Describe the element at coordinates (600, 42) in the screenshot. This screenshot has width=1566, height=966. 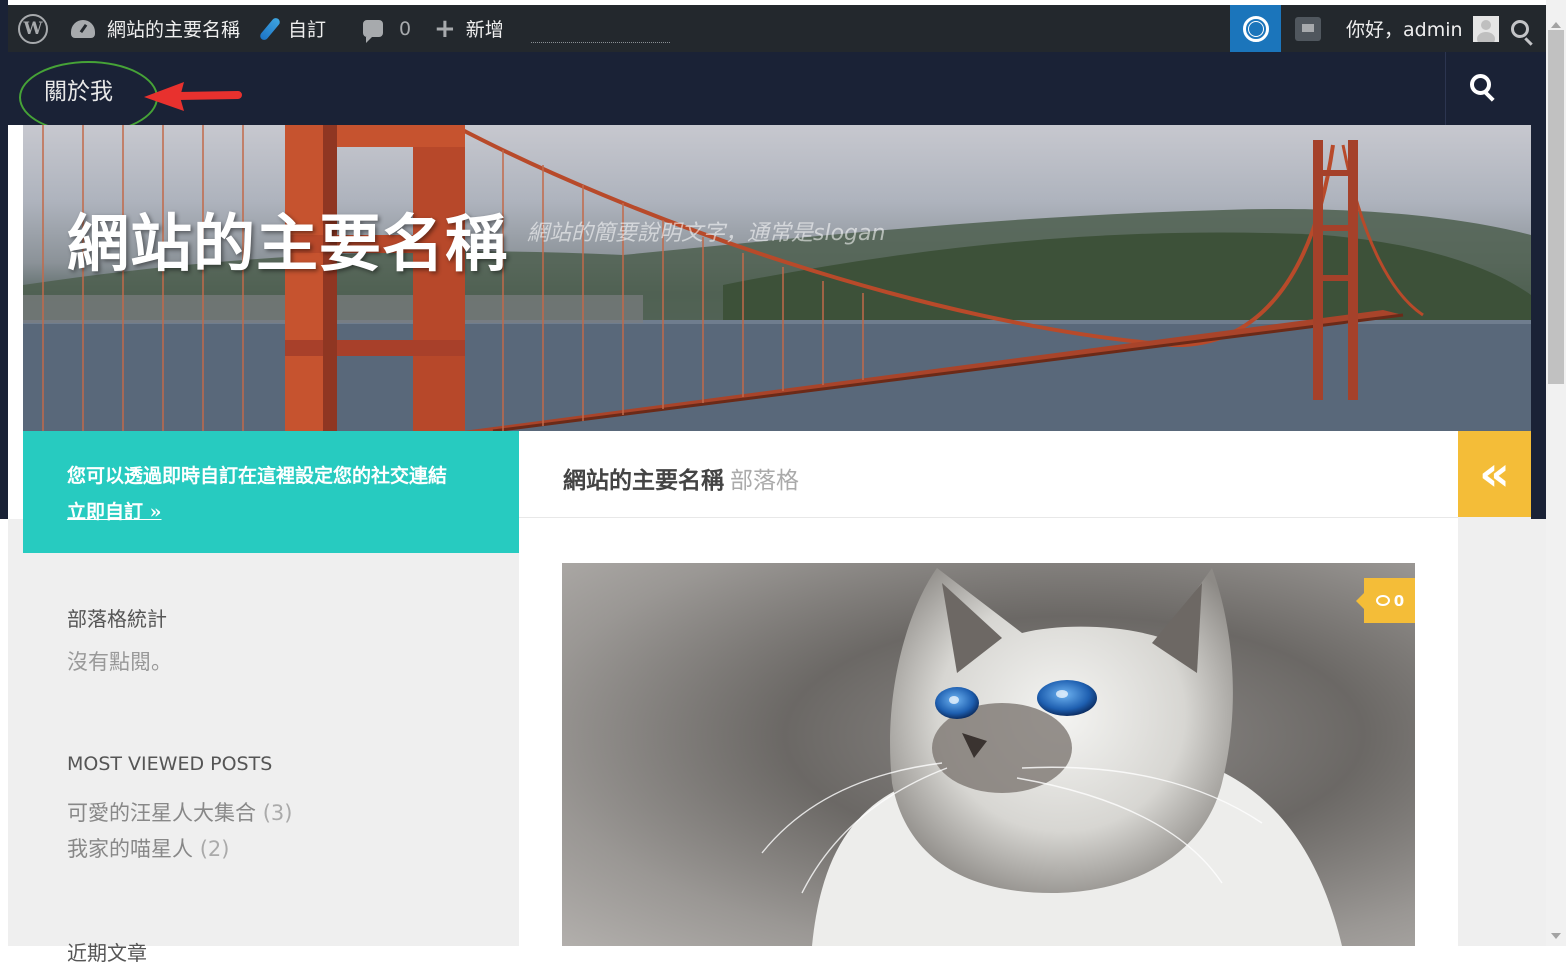
I see `admin-bar-dotted-line` at that location.